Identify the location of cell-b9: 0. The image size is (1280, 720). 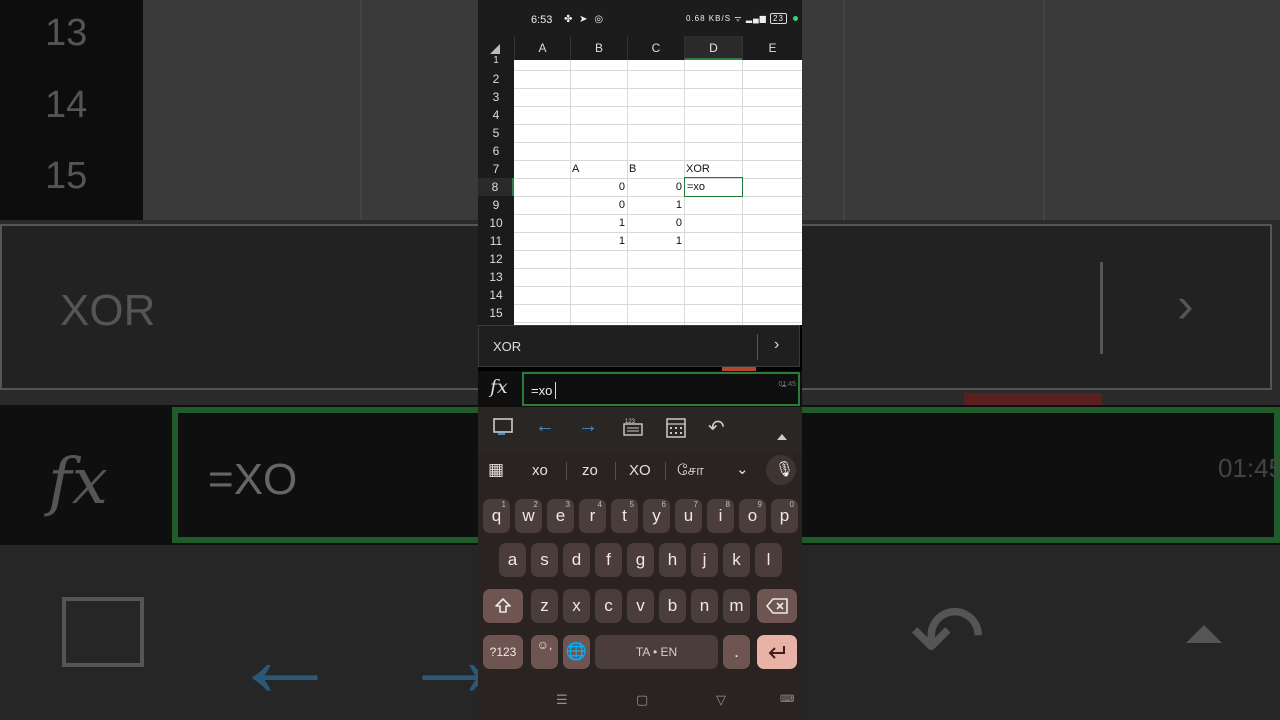
(598, 205).